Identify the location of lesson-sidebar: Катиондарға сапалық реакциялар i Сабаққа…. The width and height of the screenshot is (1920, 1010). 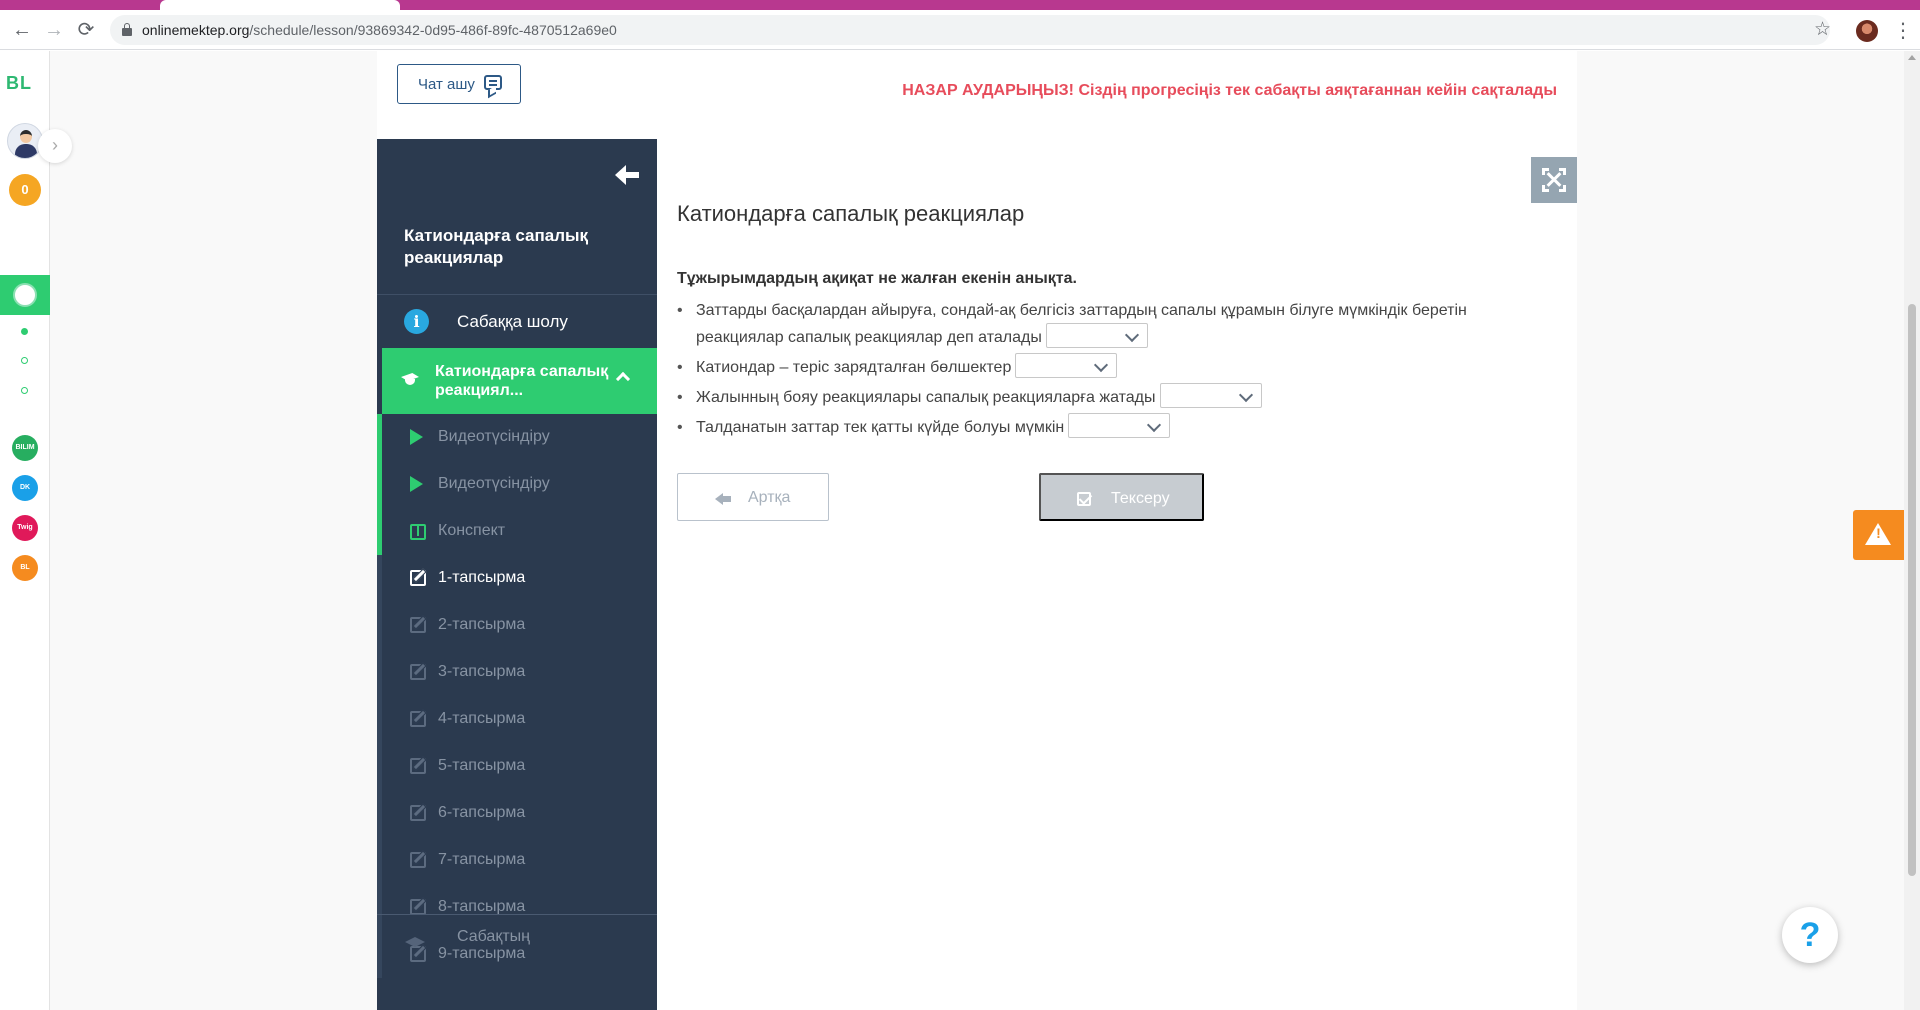
(517, 574).